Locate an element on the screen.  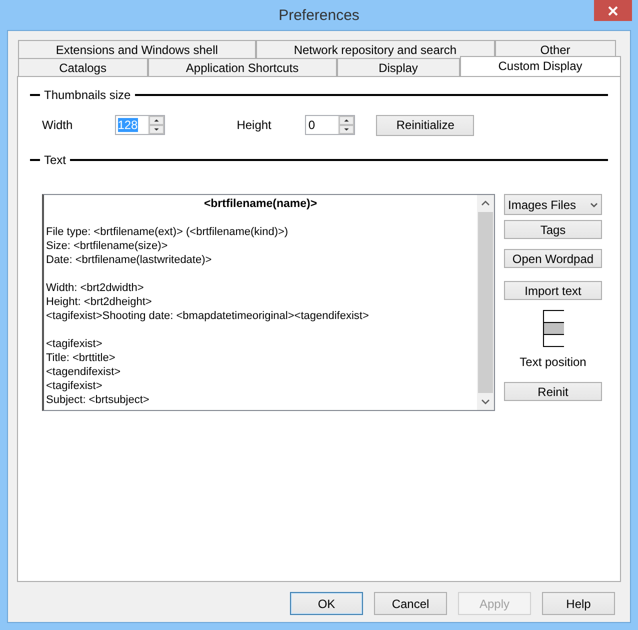
editor-line: Date: <brtfilename(lastwritedate)> is located at coordinates (129, 260).